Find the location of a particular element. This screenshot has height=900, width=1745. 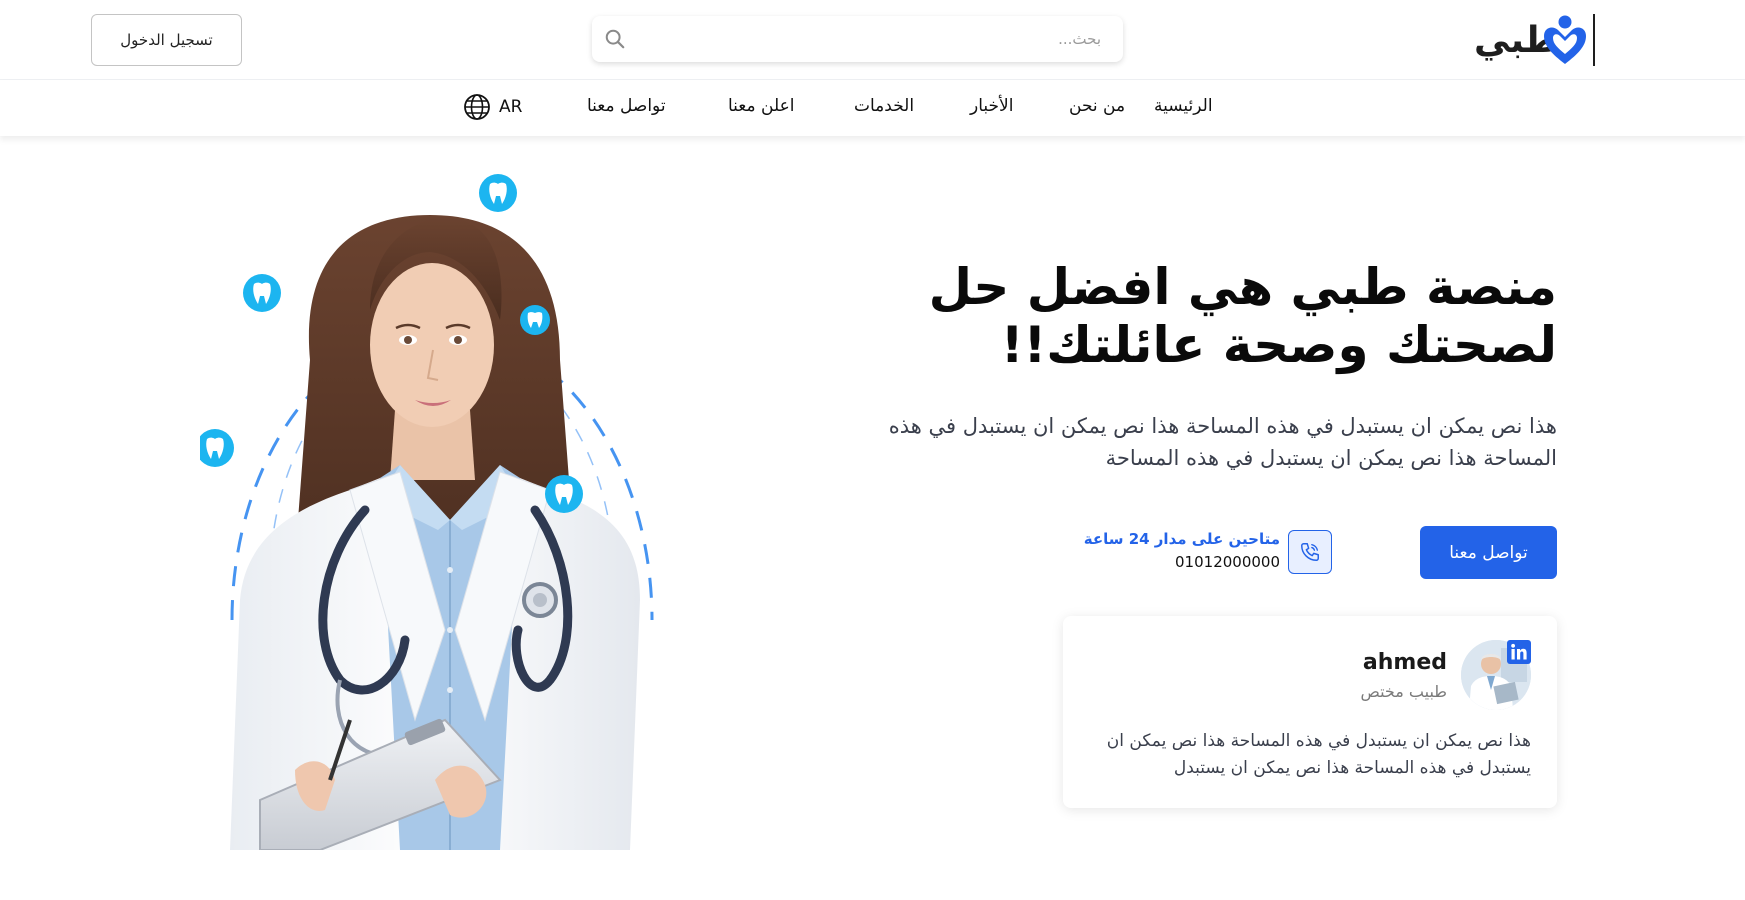

site-logo: طبي is located at coordinates (1534, 40).